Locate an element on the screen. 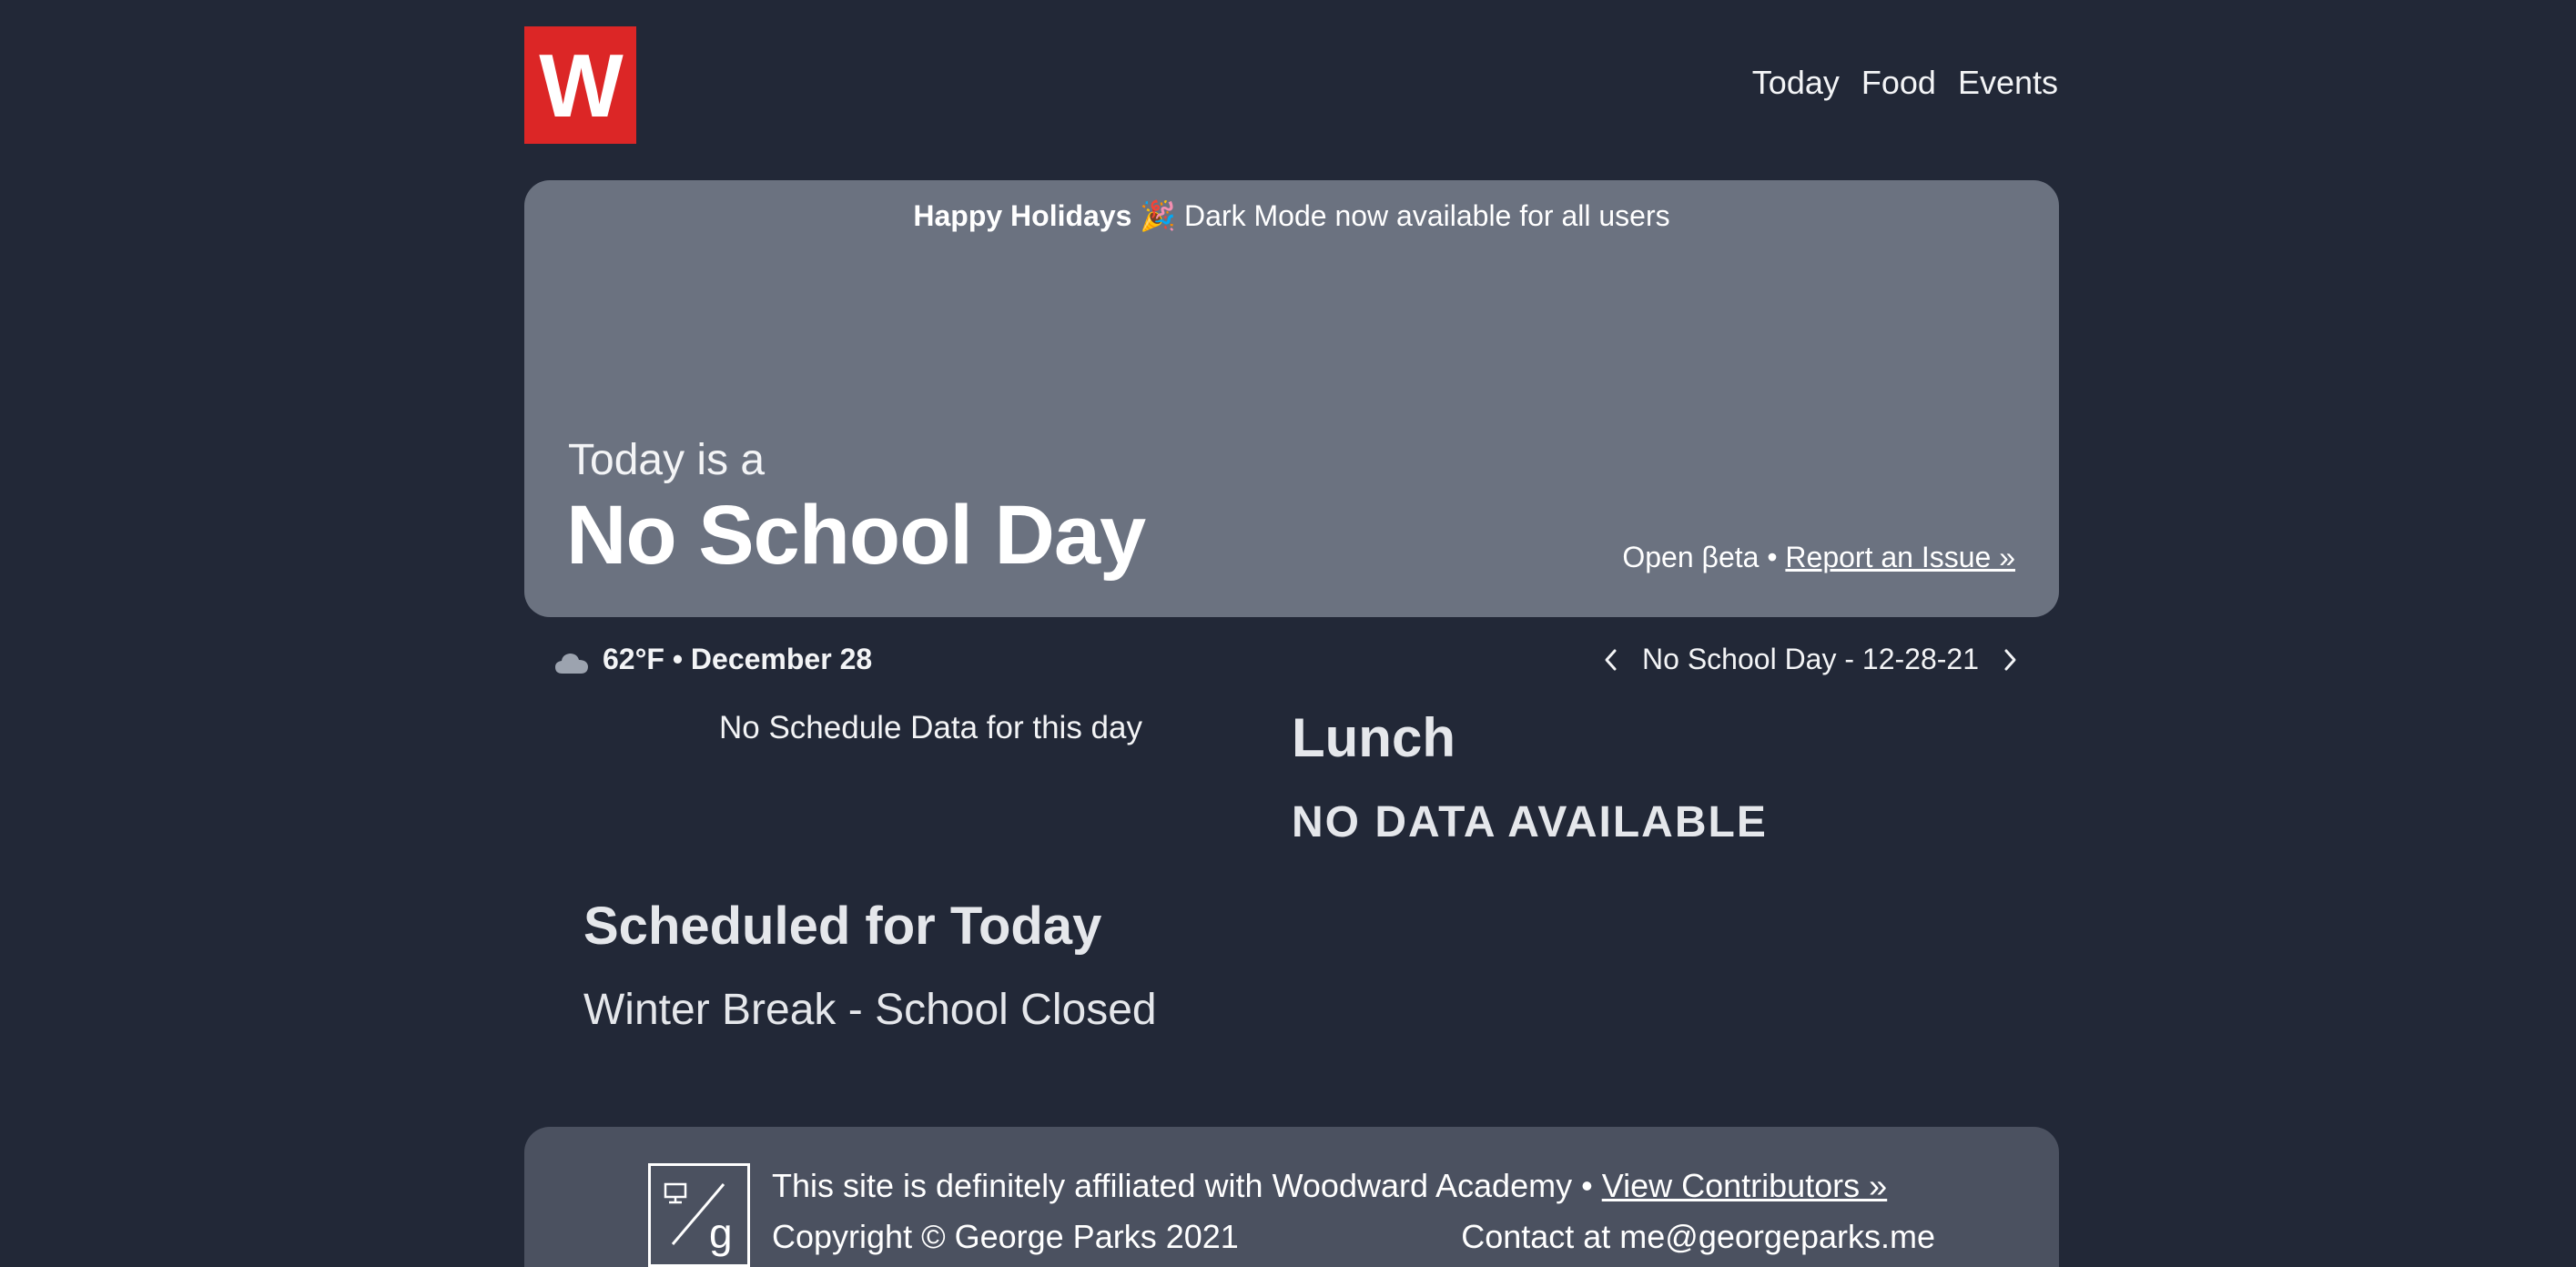 This screenshot has height=1267, width=2576. copyright-text: Copyright © George Parks 2021 is located at coordinates (1005, 1237).